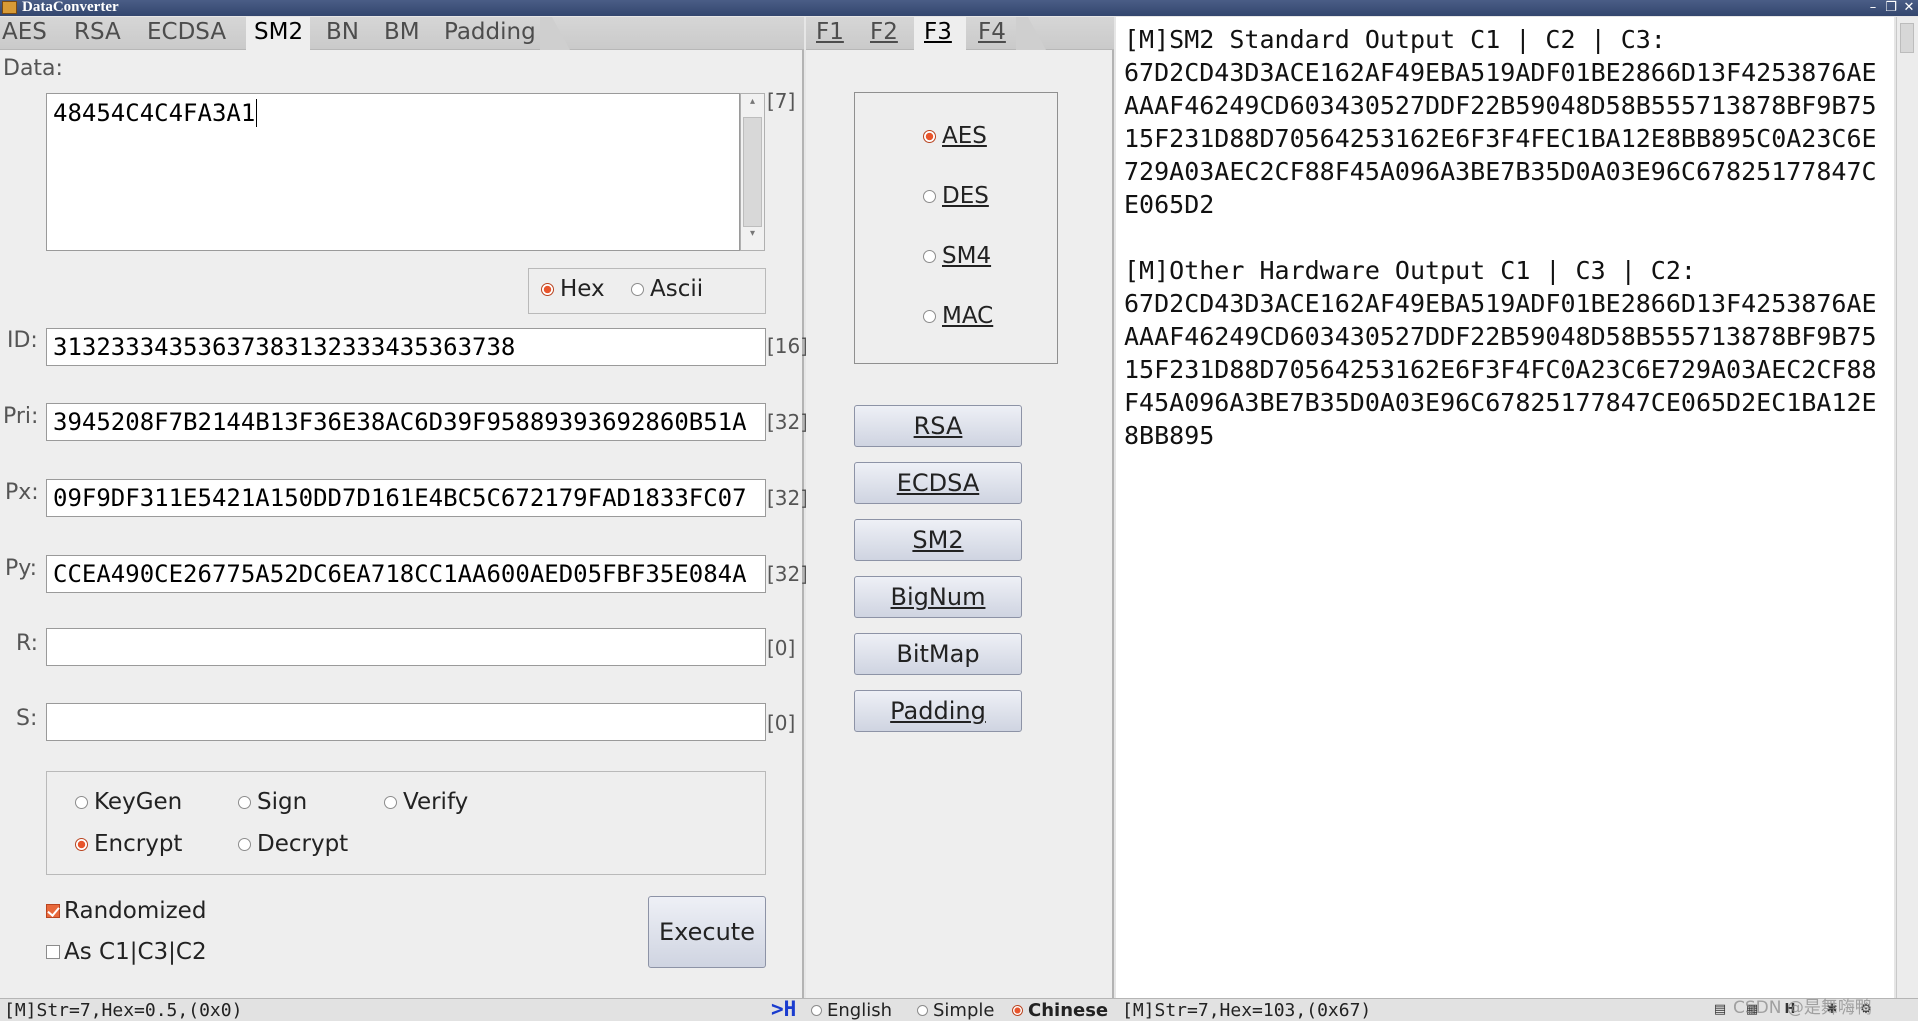 This screenshot has height=1021, width=1918. Describe the element at coordinates (347, 33) in the screenshot. I see `tab-bn: BN` at that location.